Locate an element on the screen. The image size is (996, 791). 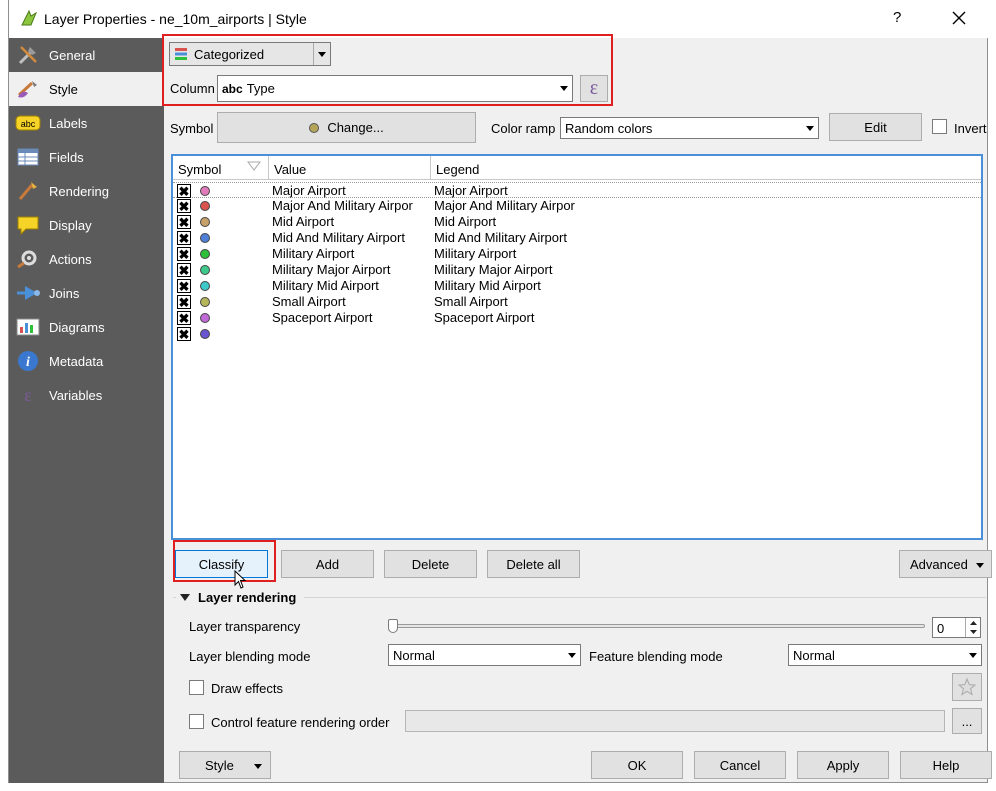
table-row: ✖ is located at coordinates (577, 334).